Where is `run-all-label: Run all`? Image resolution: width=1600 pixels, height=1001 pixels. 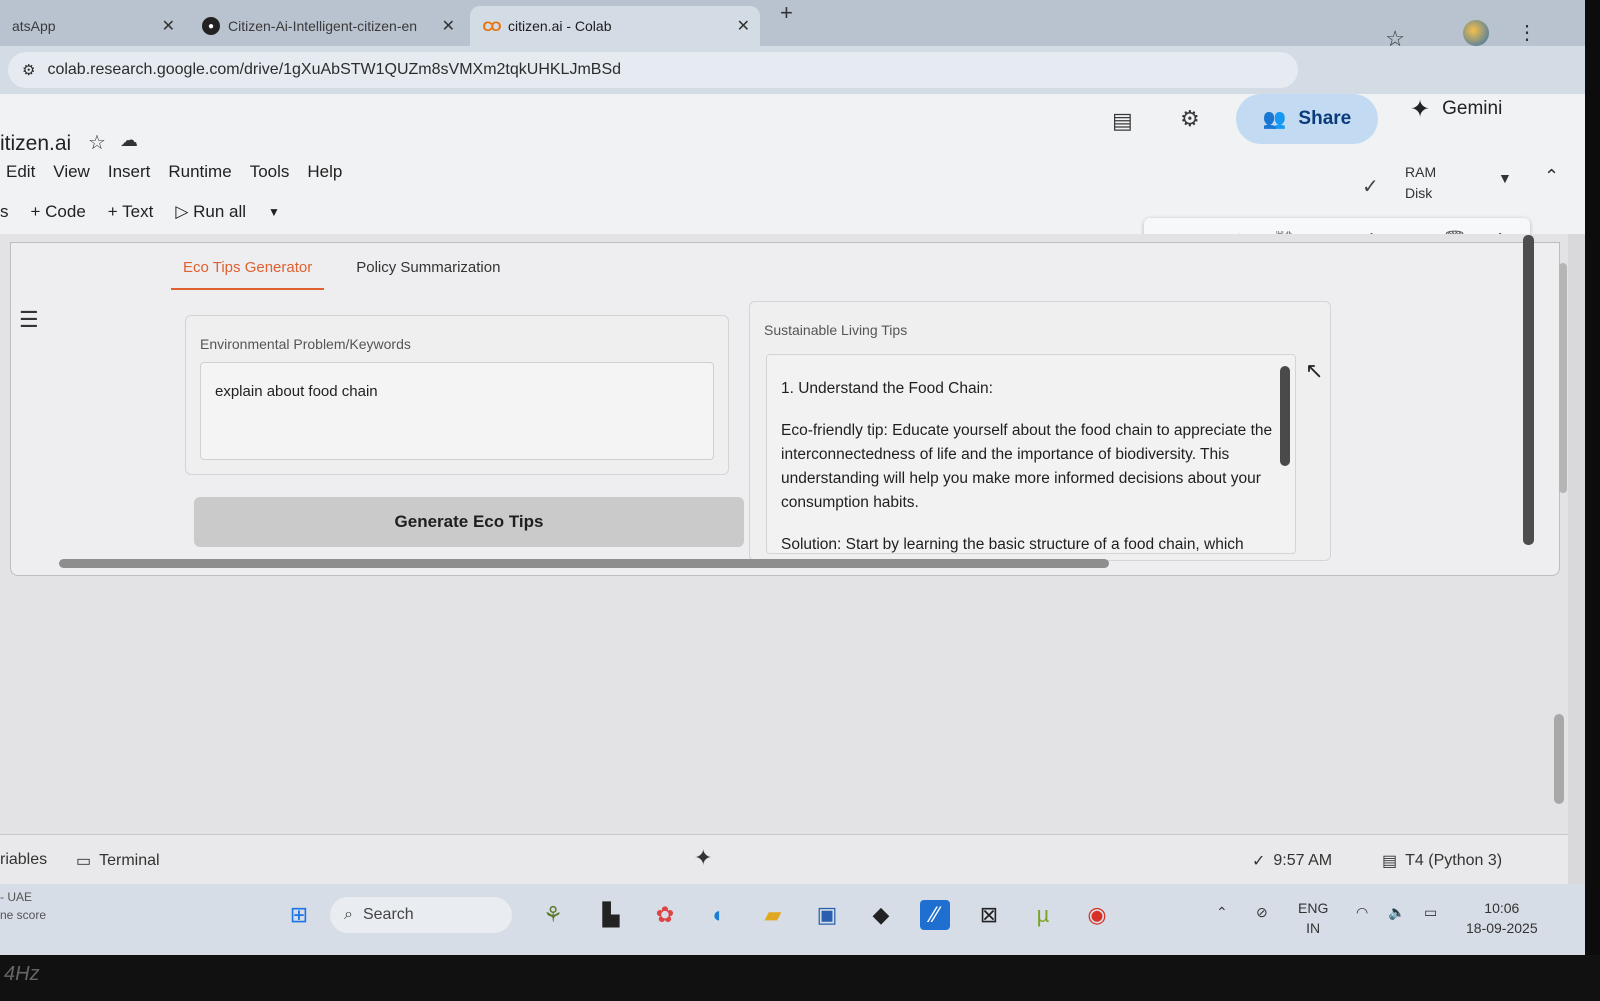 run-all-label: Run all is located at coordinates (220, 211).